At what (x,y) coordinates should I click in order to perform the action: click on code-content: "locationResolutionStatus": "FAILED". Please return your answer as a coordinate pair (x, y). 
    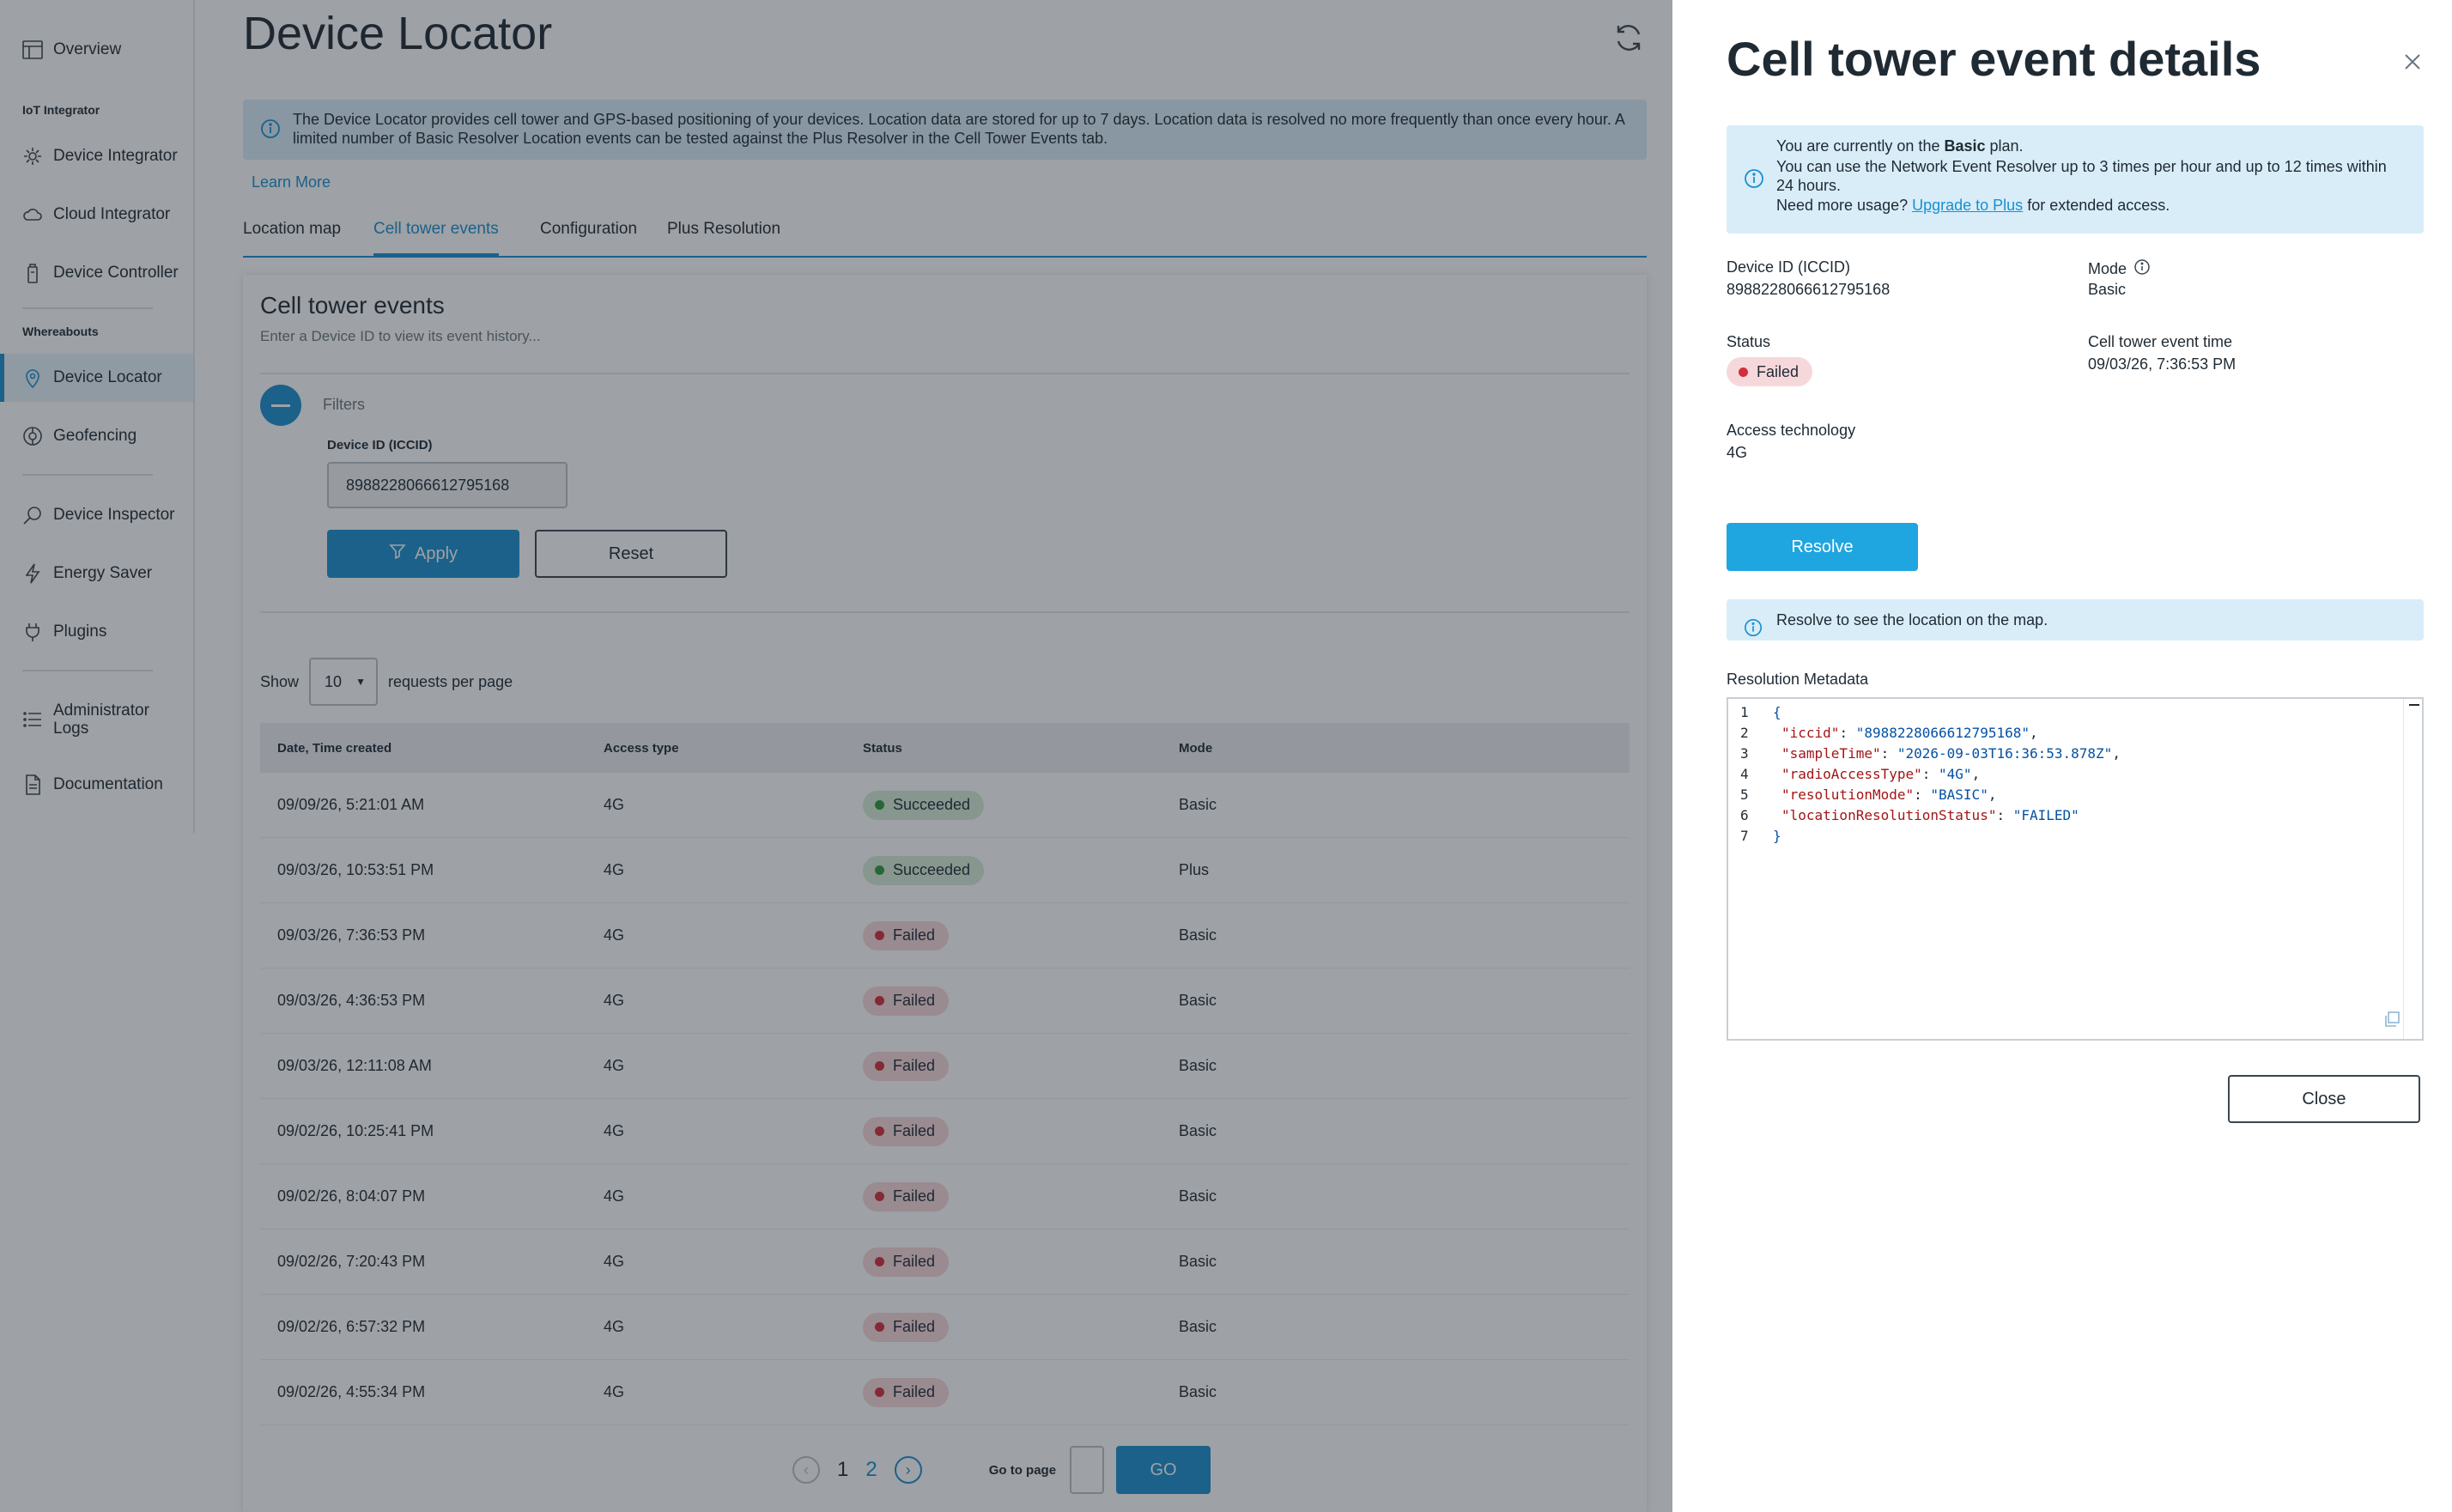
    Looking at the image, I should click on (1926, 816).